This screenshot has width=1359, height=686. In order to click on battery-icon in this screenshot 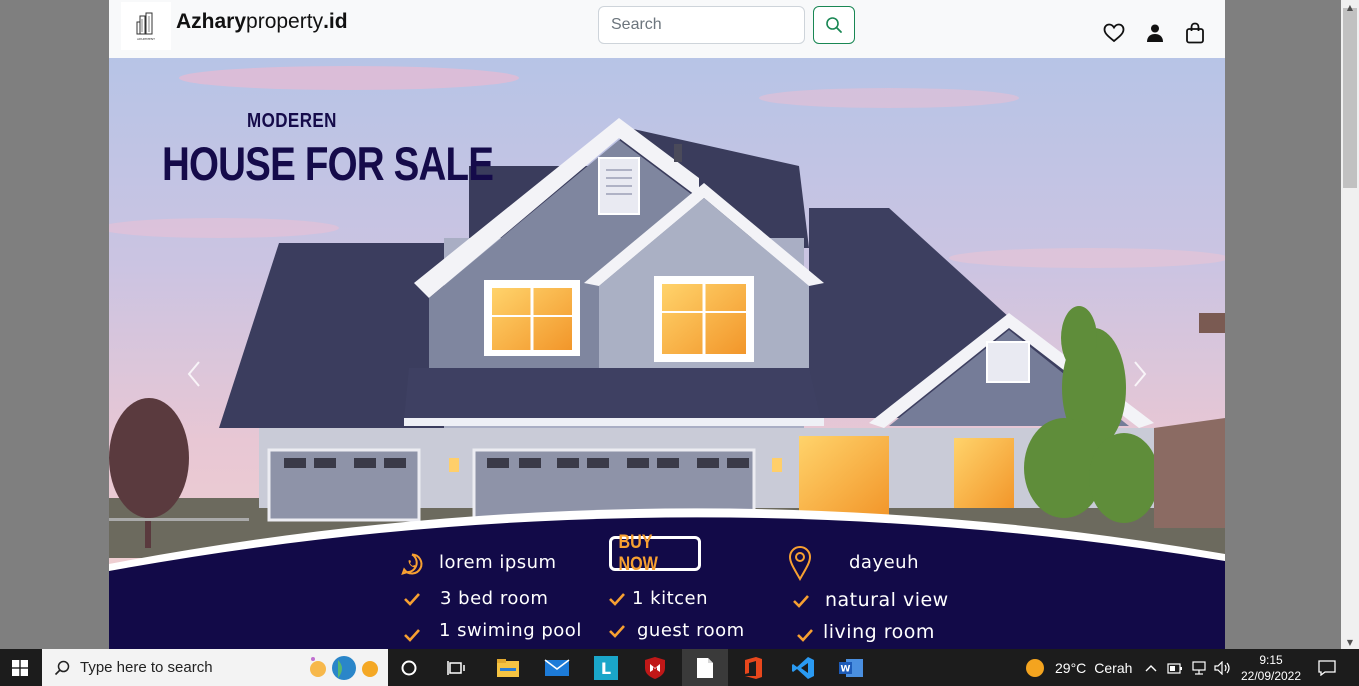, I will do `click(1174, 668)`.